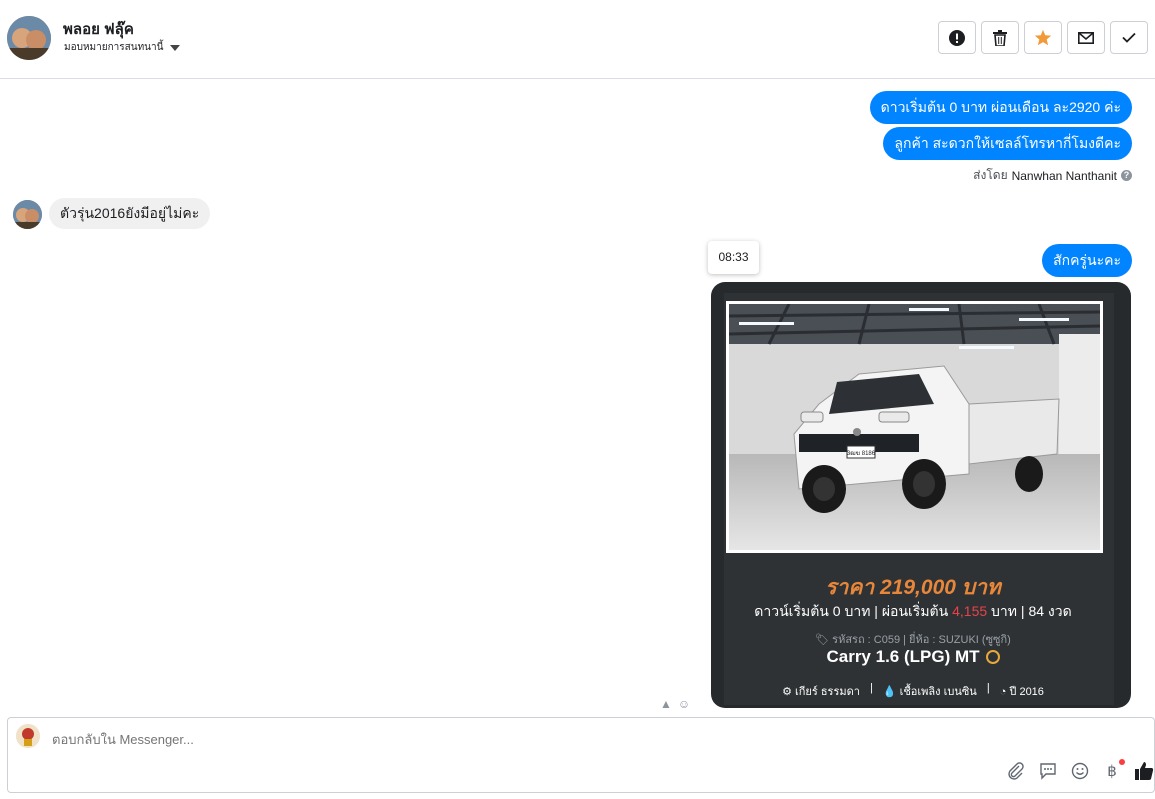  Describe the element at coordinates (1021, 692) in the screenshot. I see `spec-year: ◔ ปี 2016` at that location.